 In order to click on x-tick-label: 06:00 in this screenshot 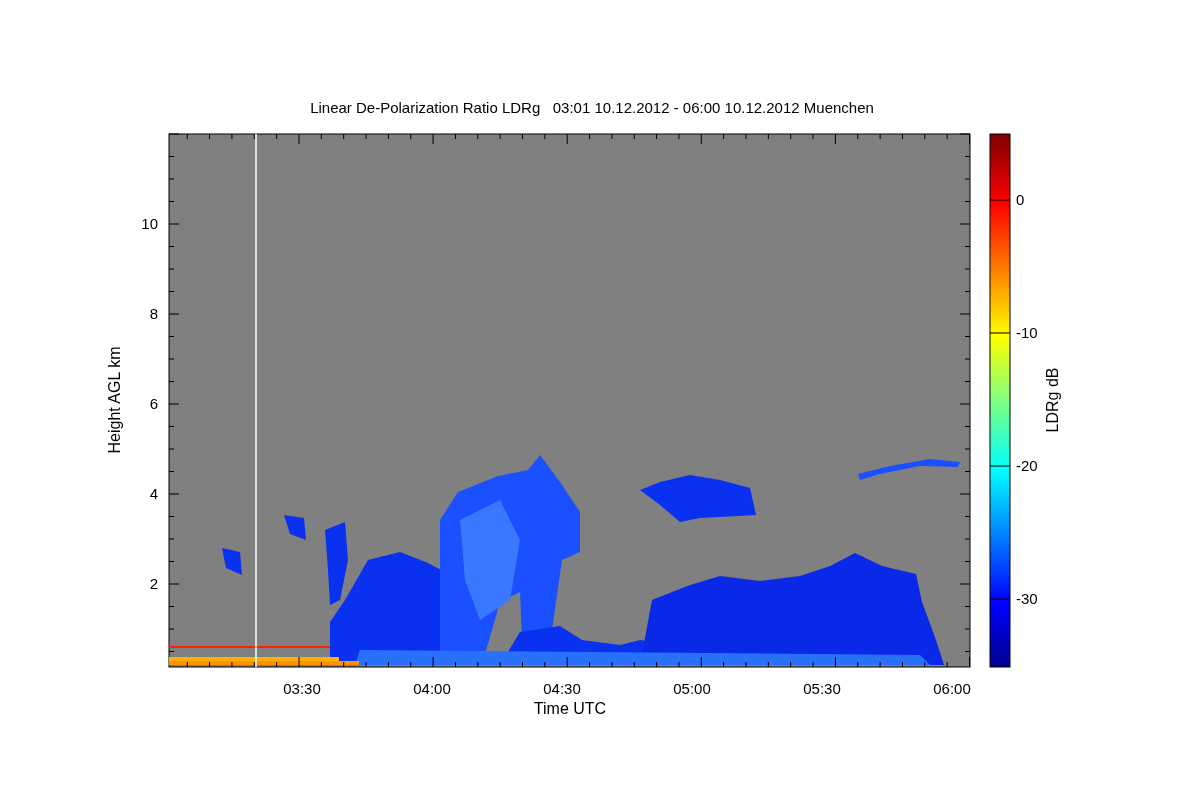, I will do `click(952, 688)`.